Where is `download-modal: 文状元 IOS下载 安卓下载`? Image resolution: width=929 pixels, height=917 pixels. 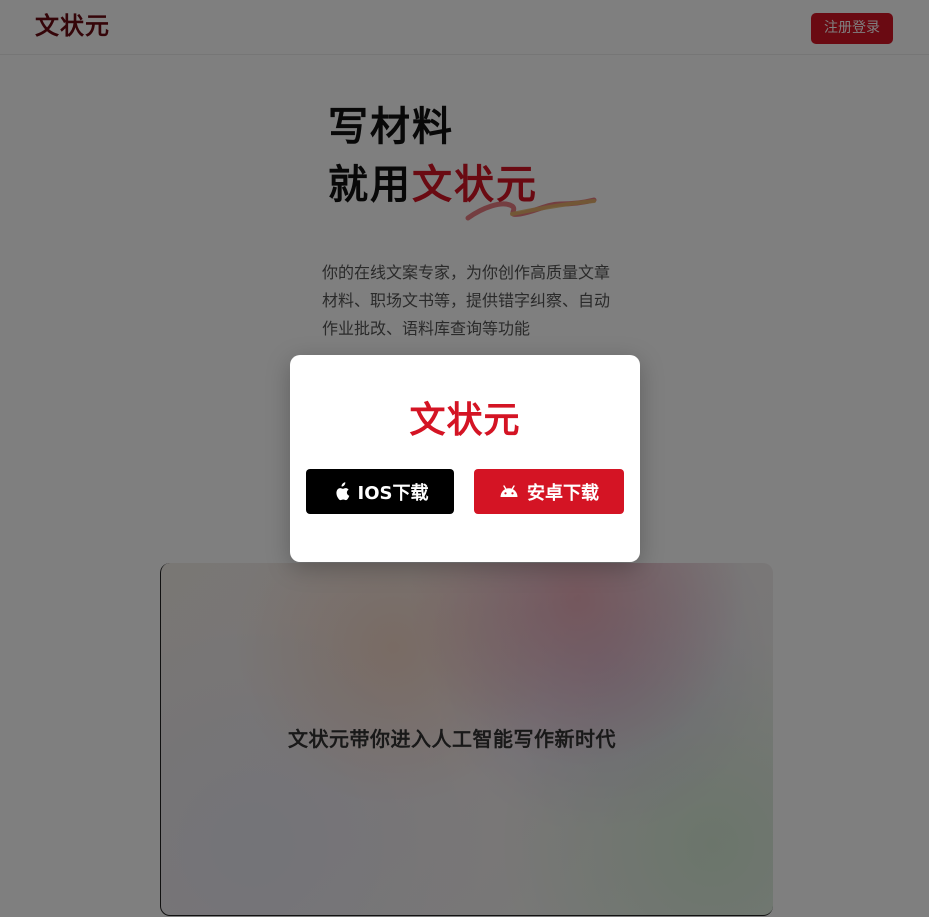 download-modal: 文状元 IOS下载 安卓下载 is located at coordinates (465, 458).